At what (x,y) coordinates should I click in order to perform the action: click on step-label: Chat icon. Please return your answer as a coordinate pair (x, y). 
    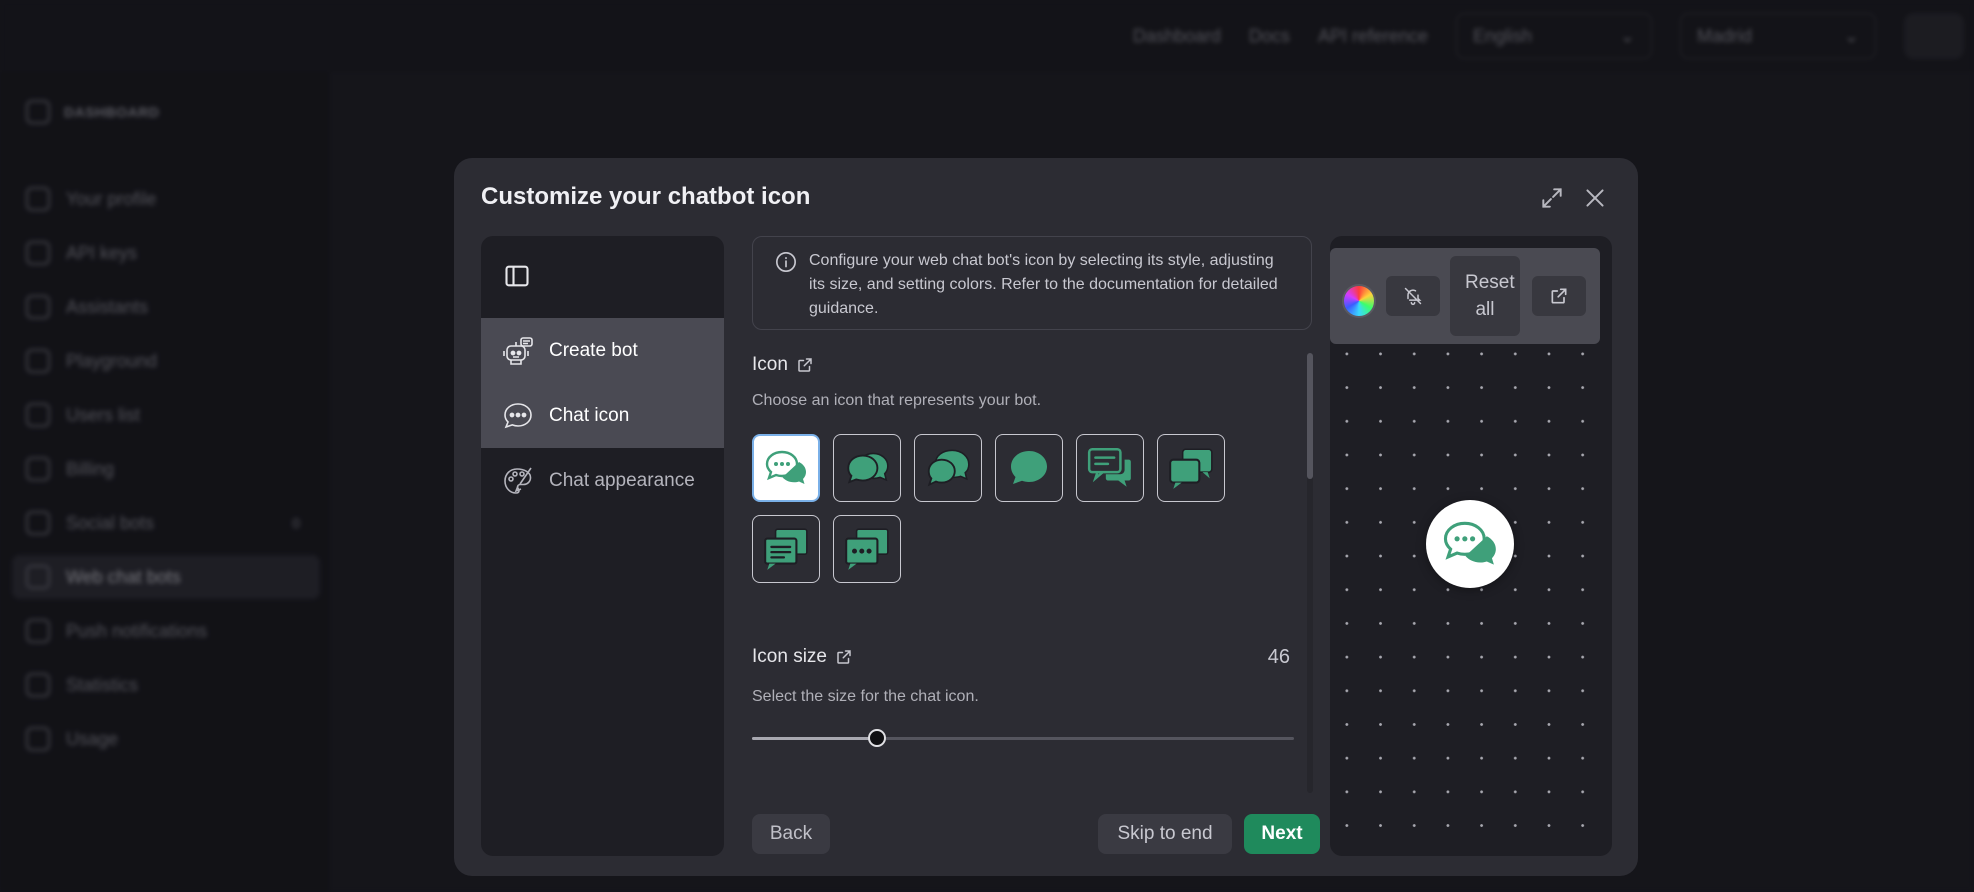
    Looking at the image, I should click on (589, 415).